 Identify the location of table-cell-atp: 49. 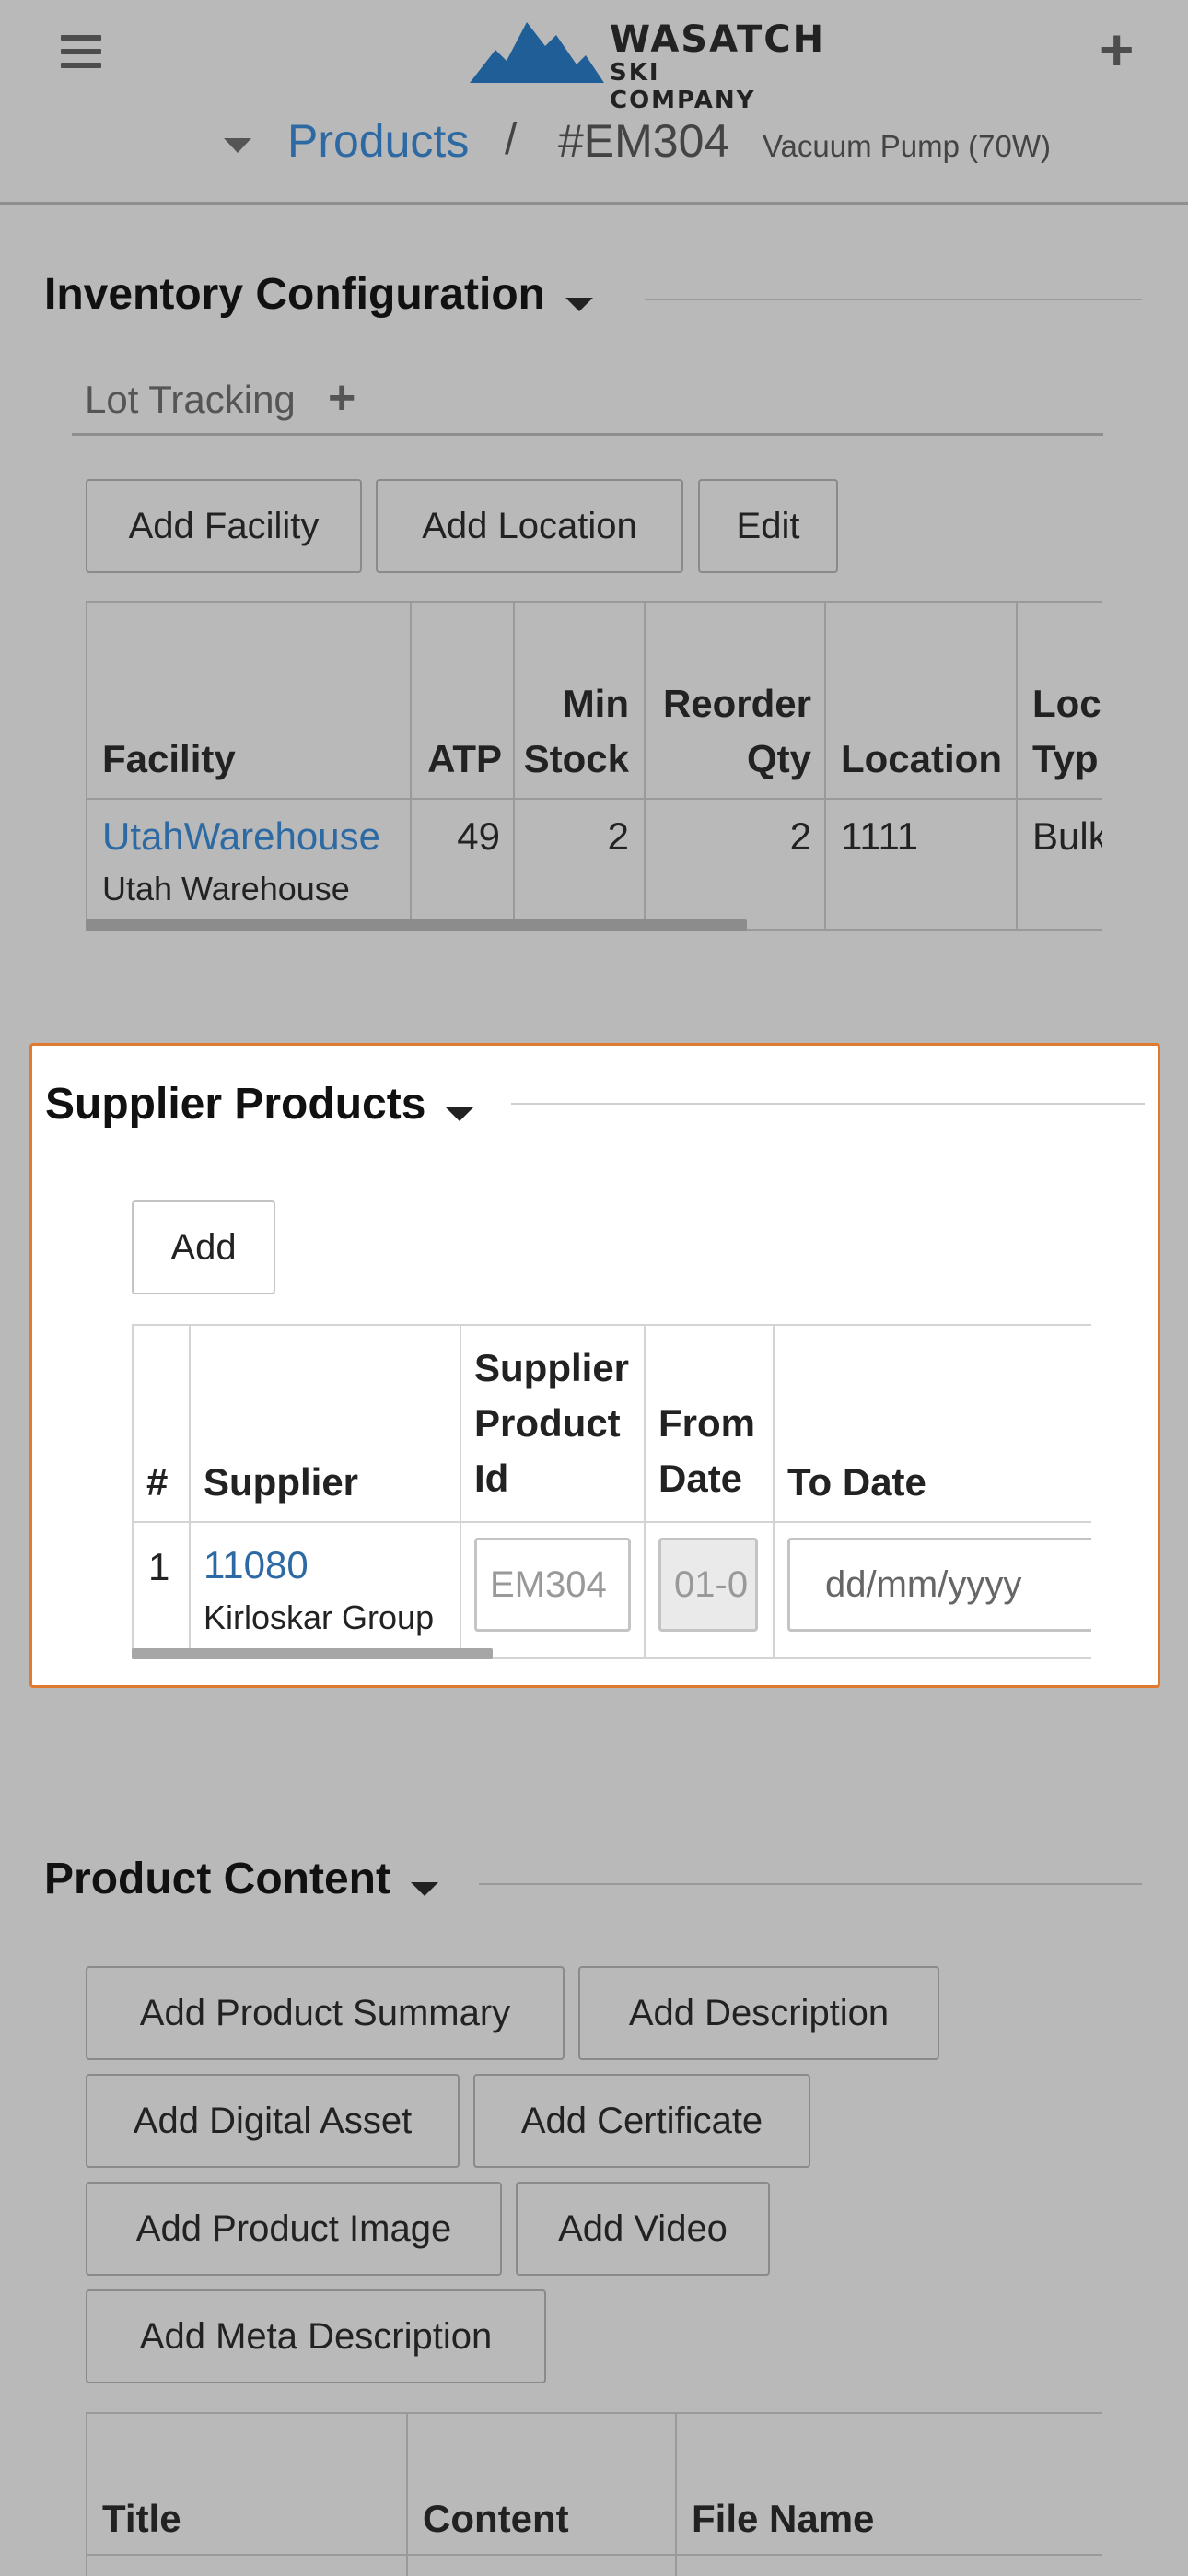
(463, 865).